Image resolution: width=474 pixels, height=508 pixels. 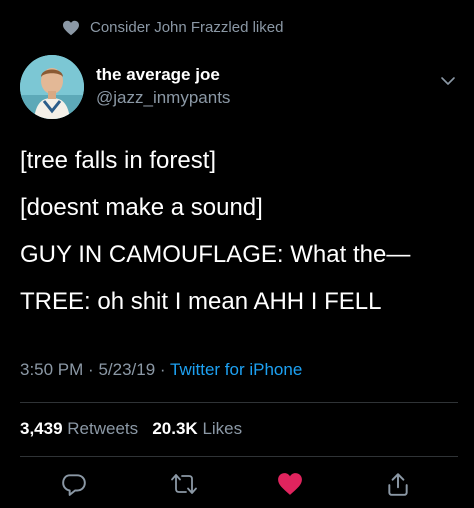 What do you see at coordinates (163, 98) in the screenshot?
I see `user-handle: @jazz_inmypants` at bounding box center [163, 98].